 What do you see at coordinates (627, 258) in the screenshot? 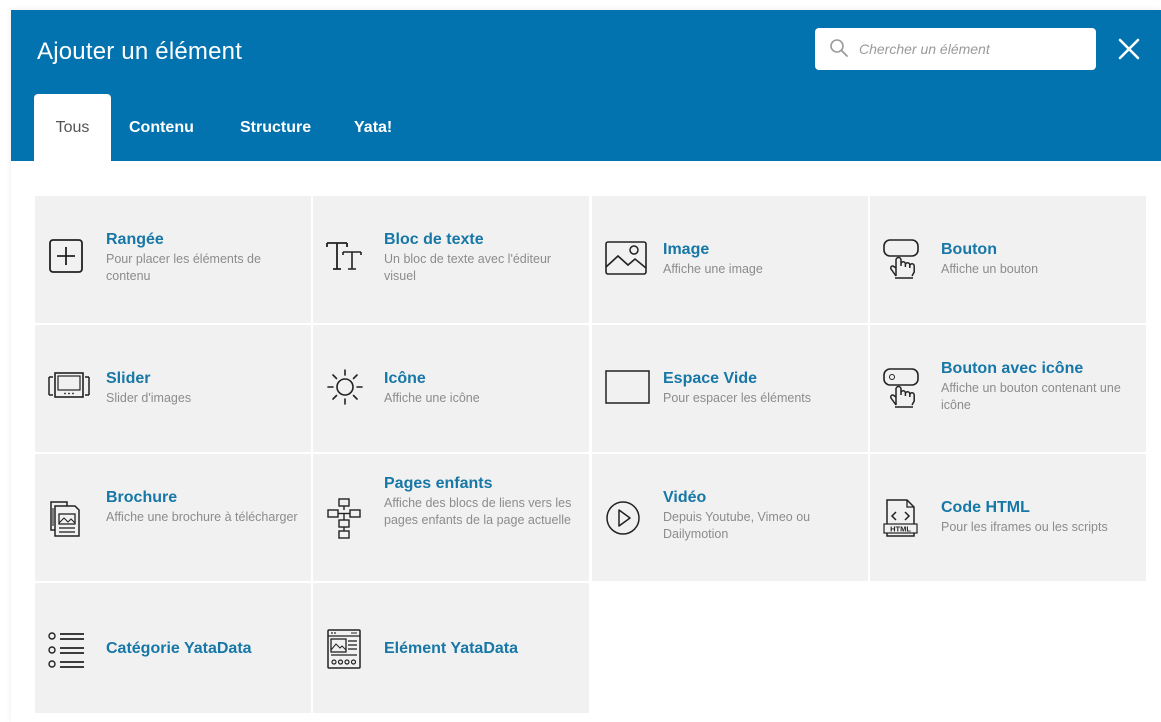
I see `image-icon` at bounding box center [627, 258].